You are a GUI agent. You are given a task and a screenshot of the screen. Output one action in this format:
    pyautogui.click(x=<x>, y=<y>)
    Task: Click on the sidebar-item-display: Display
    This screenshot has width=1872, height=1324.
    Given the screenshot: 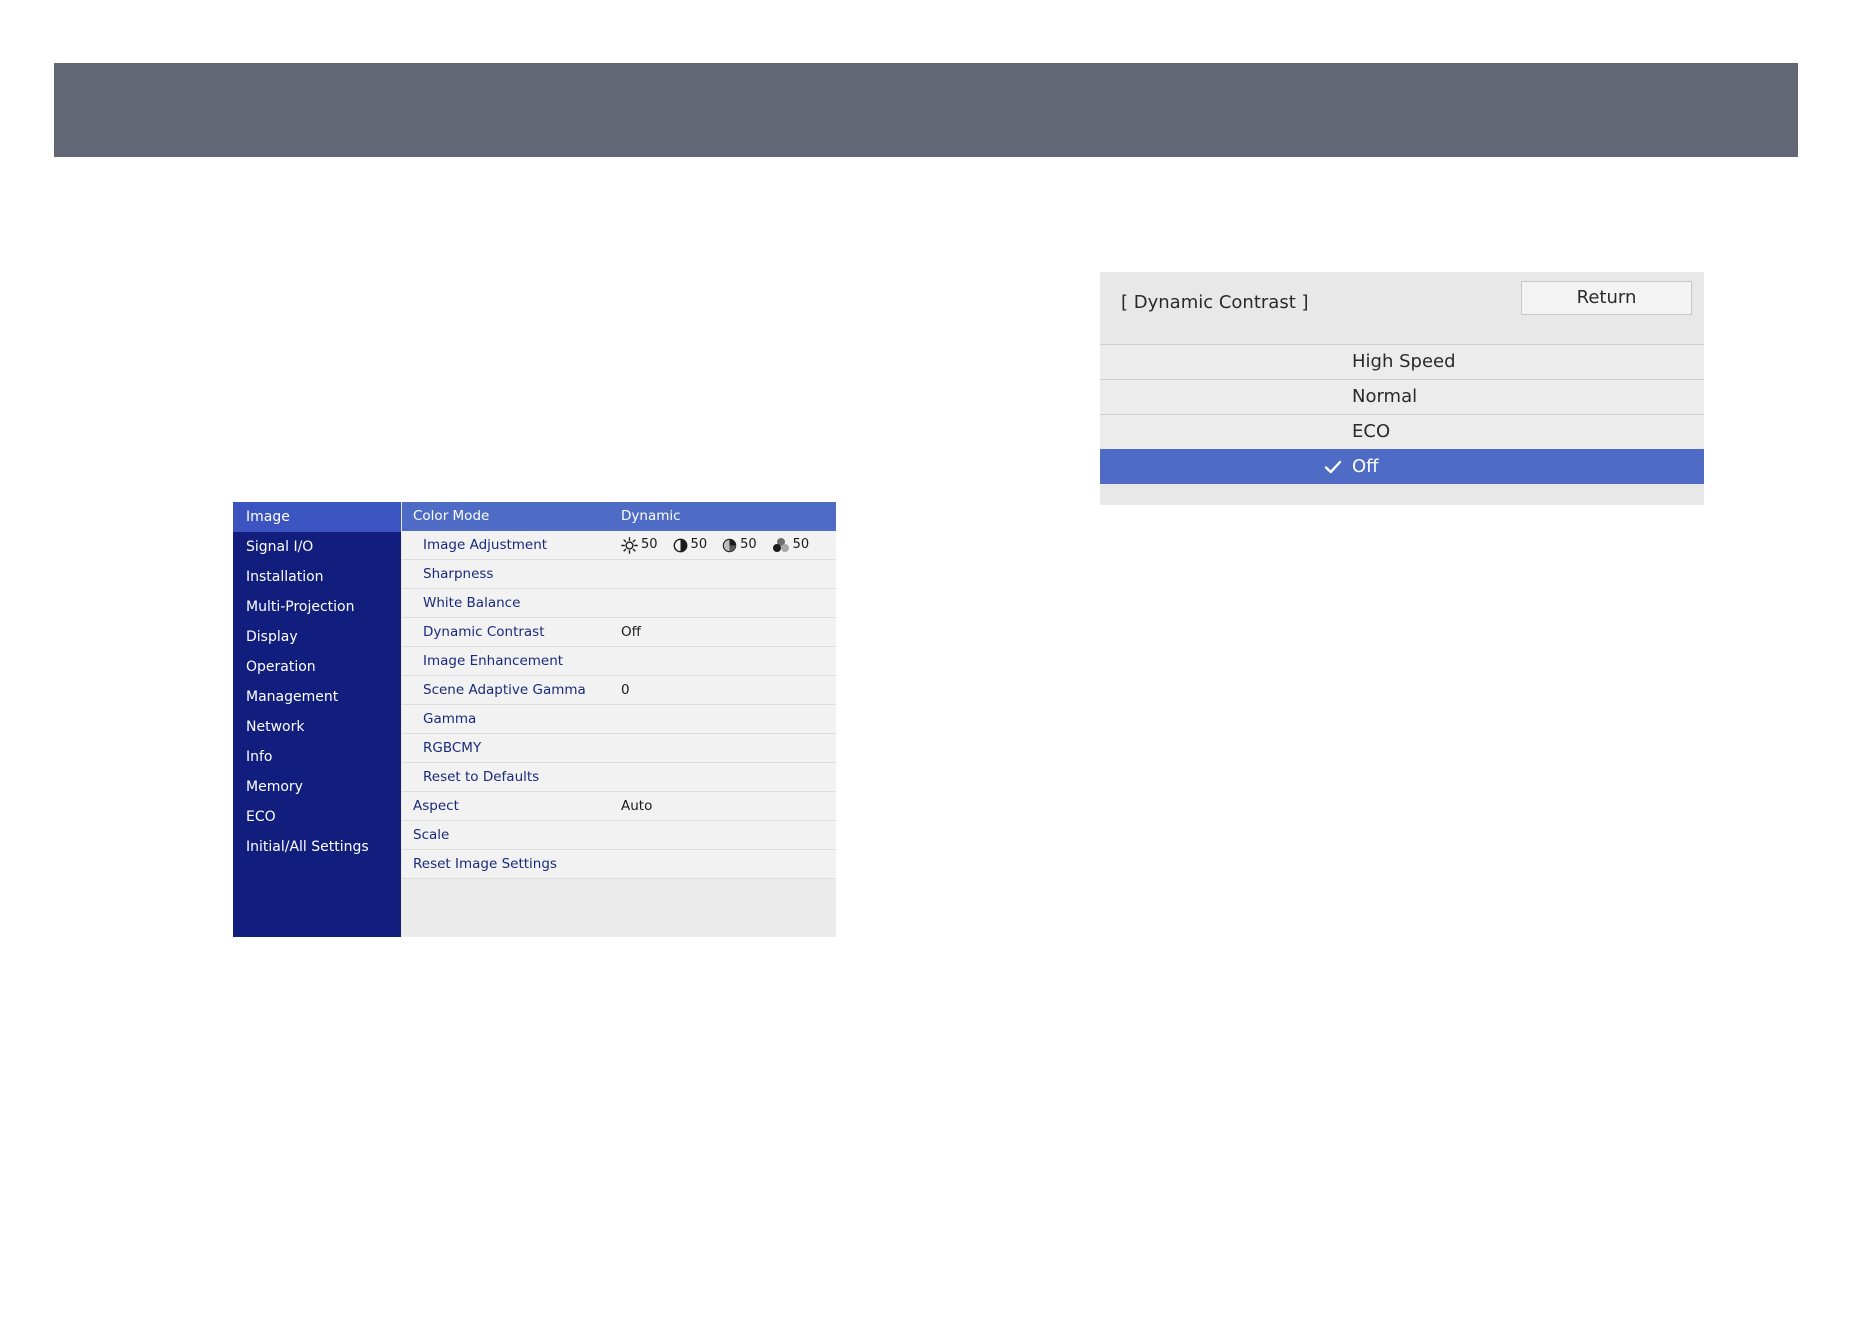 What is the action you would take?
    pyautogui.click(x=317, y=637)
    